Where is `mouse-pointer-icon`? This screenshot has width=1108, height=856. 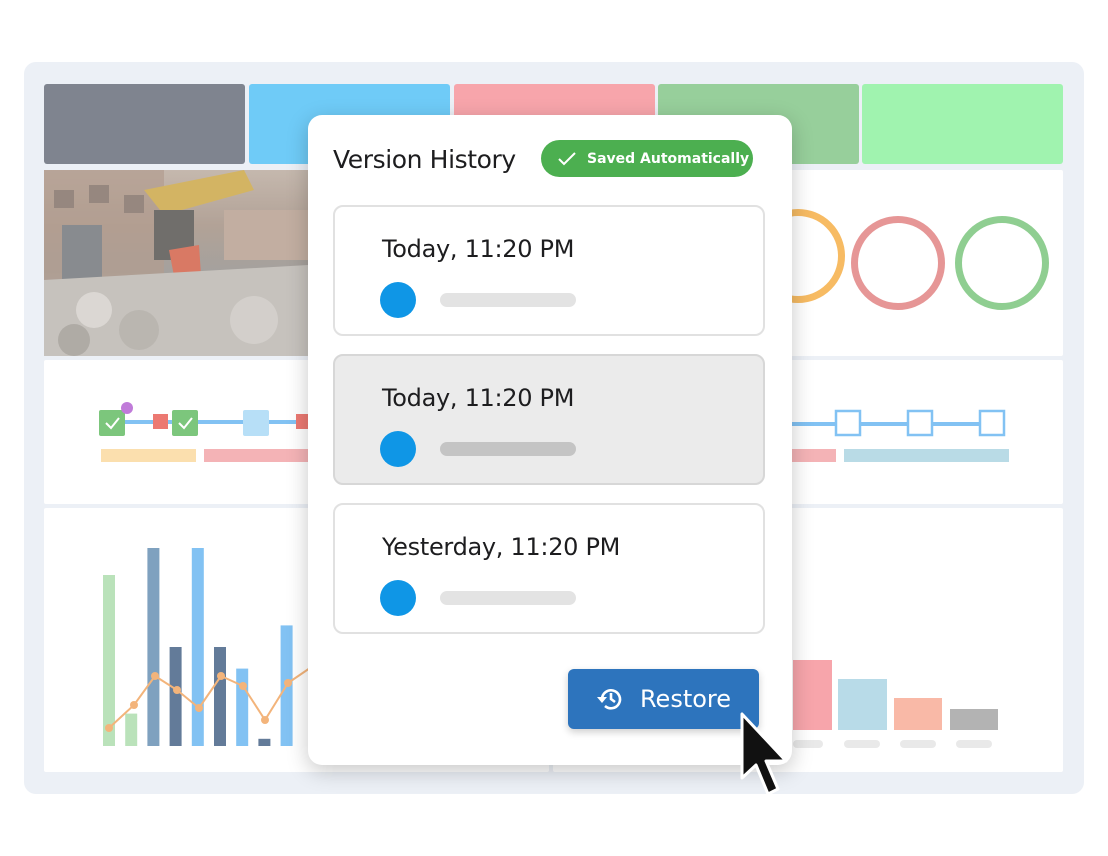 mouse-pointer-icon is located at coordinates (764, 754).